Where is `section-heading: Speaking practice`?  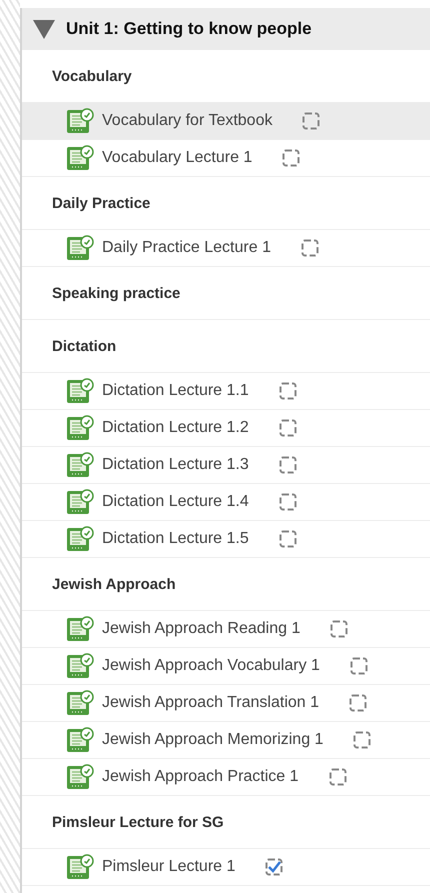 section-heading: Speaking practice is located at coordinates (226, 293).